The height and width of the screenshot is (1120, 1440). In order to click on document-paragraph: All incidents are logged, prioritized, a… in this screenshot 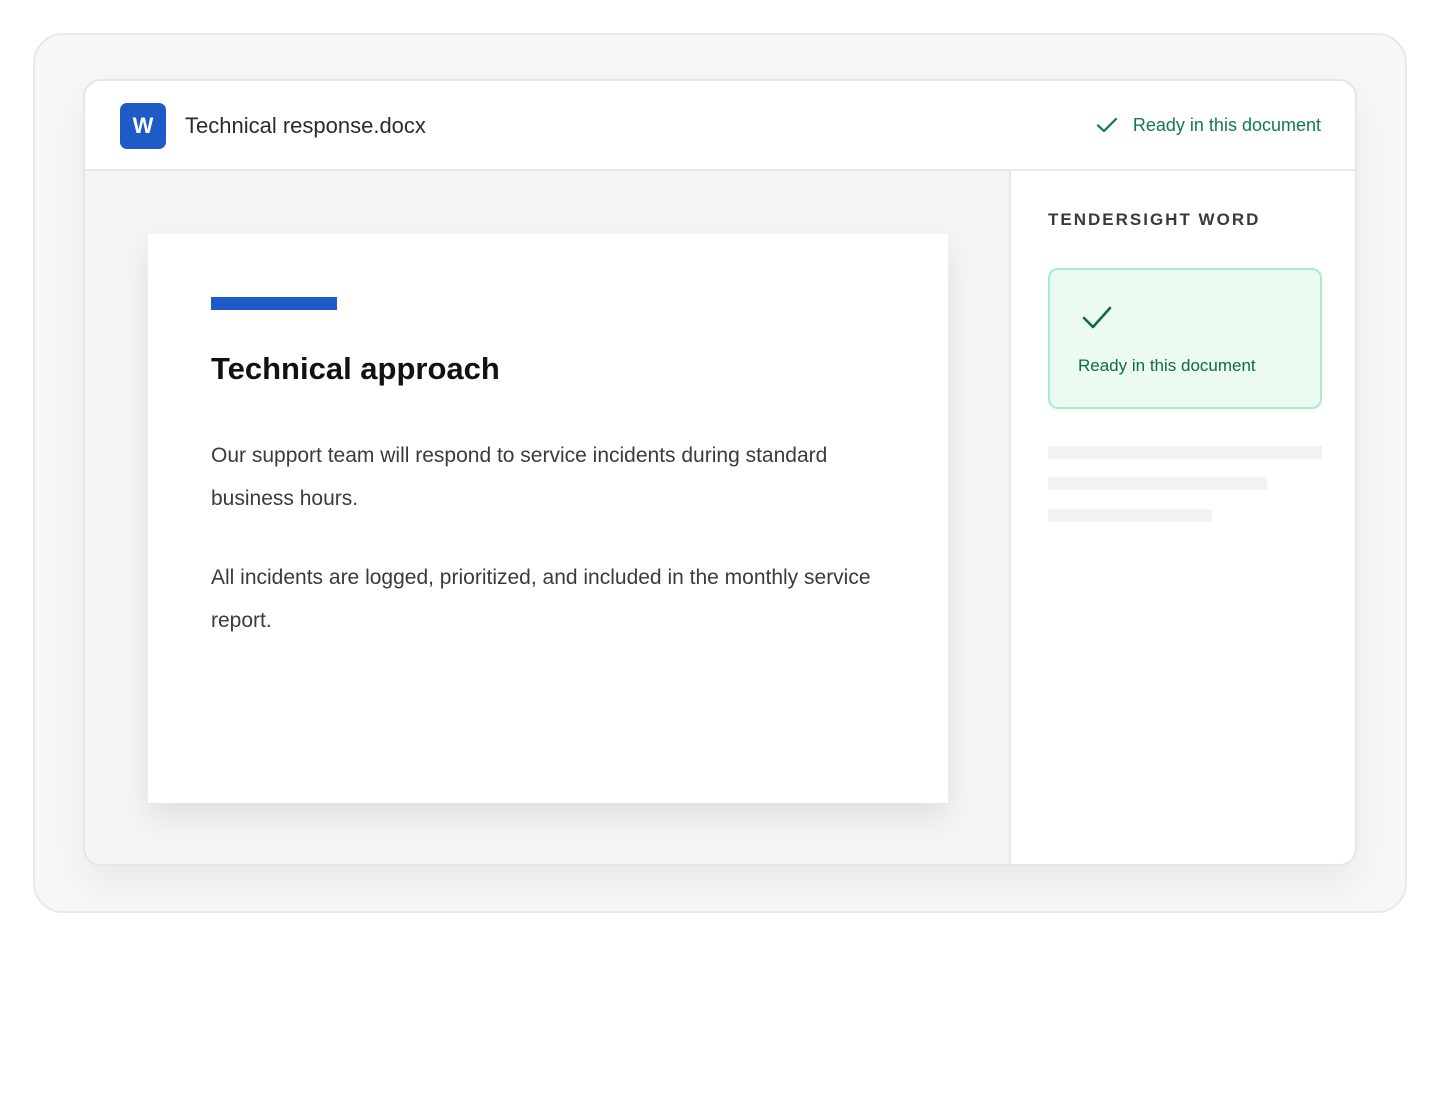, I will do `click(556, 599)`.